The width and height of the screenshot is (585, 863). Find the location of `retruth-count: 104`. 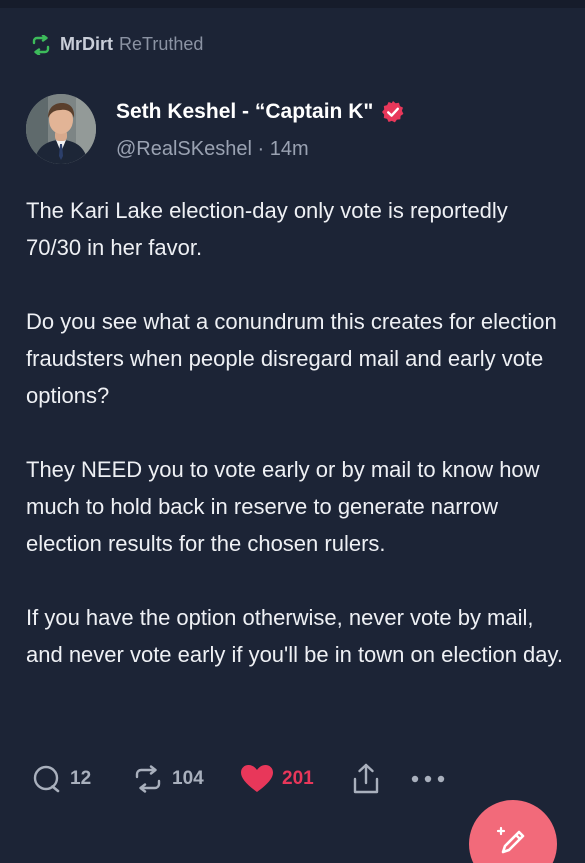

retruth-count: 104 is located at coordinates (188, 778).